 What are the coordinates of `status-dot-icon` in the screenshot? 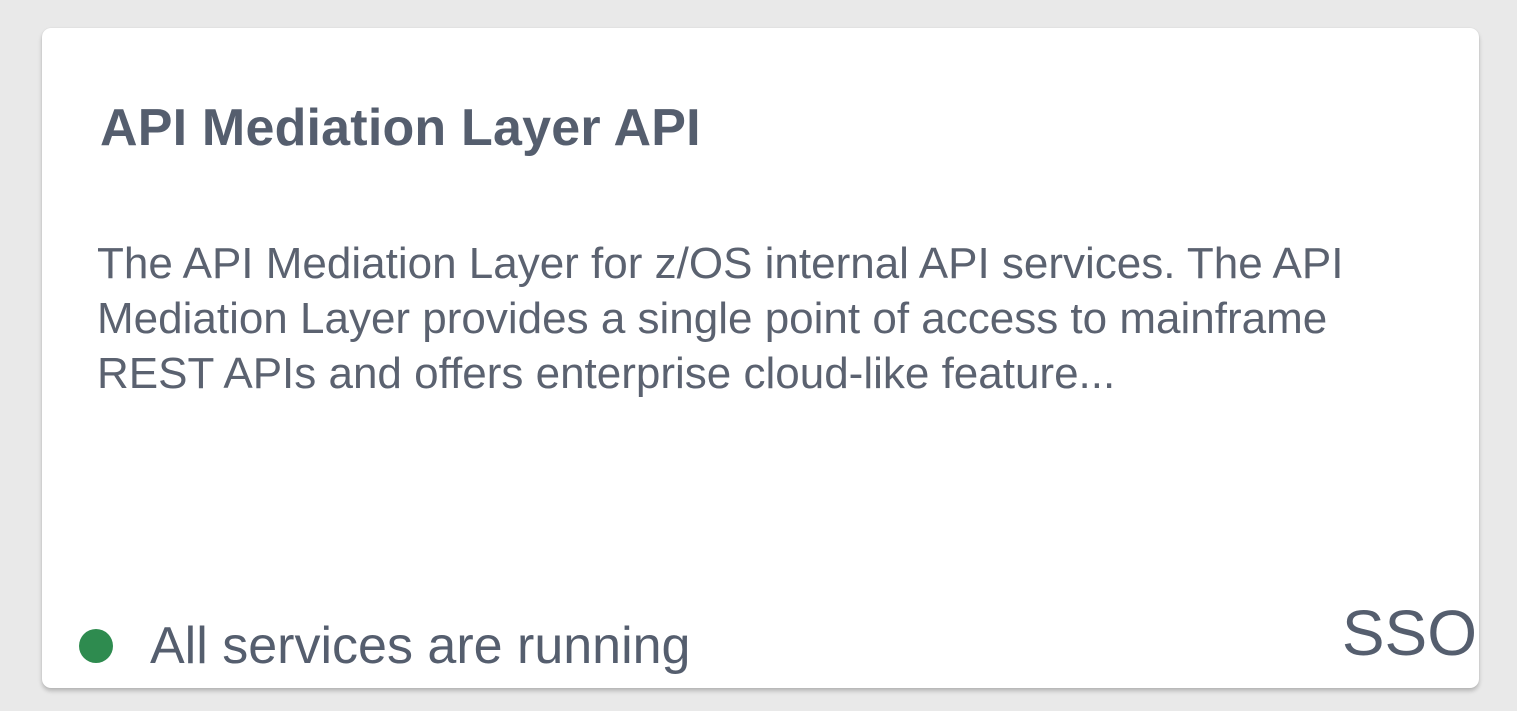 It's located at (96, 646).